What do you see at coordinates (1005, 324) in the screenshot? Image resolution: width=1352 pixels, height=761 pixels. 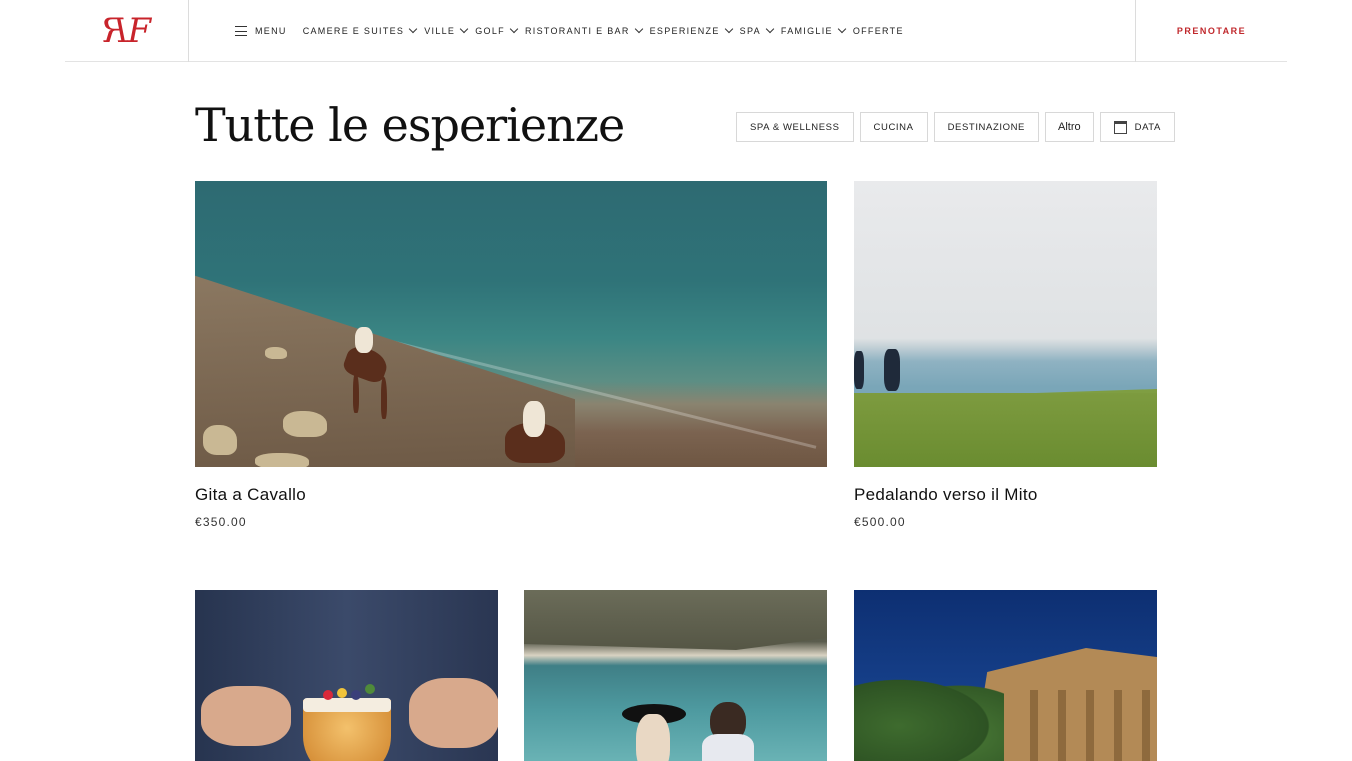 I see `experience-image-cycling` at bounding box center [1005, 324].